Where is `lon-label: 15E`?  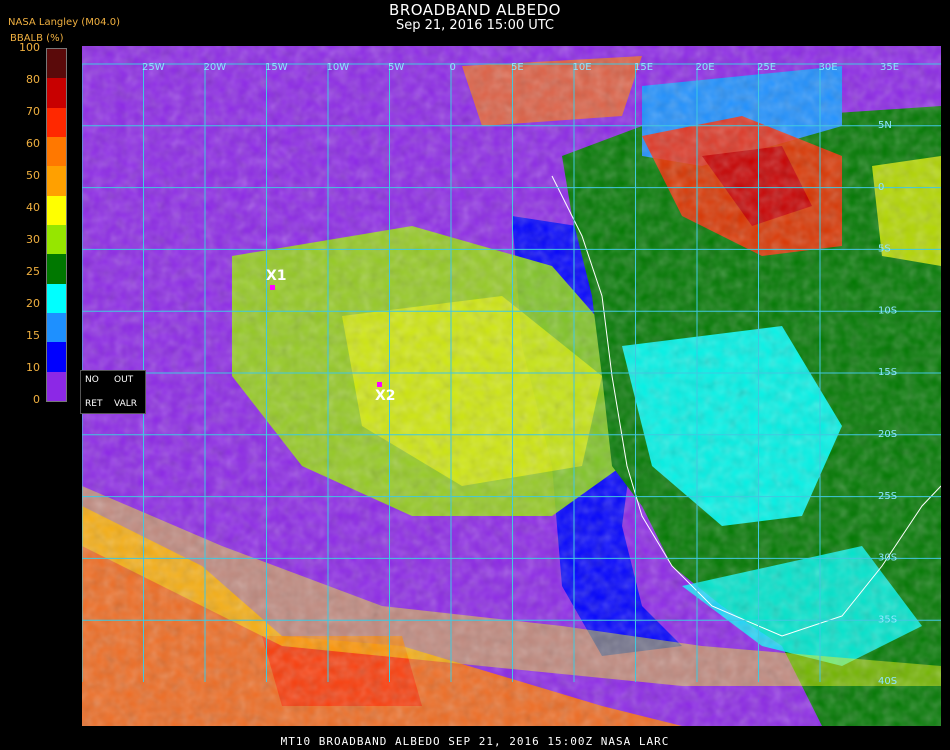
lon-label: 15E is located at coordinates (643, 67).